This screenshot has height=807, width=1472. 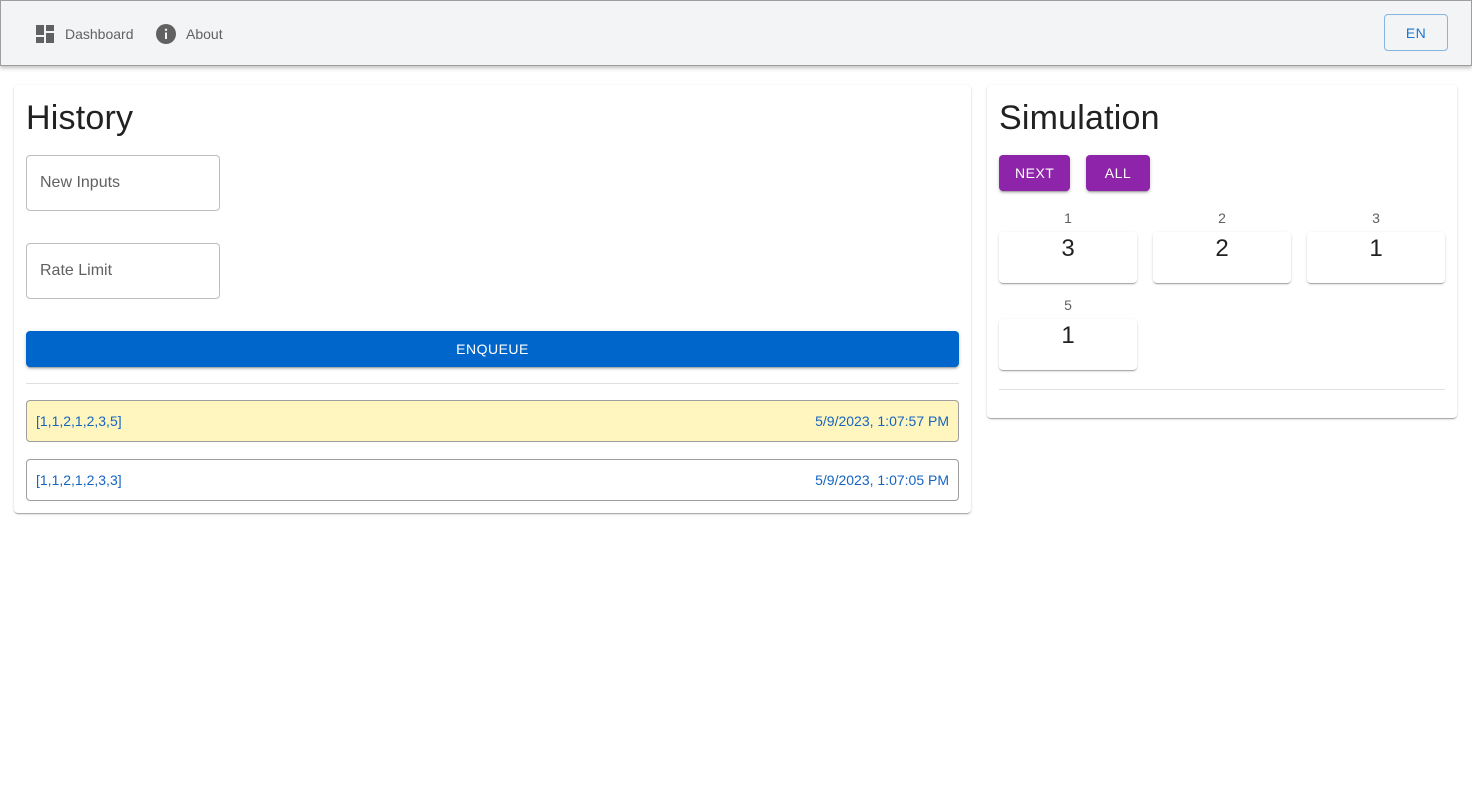 I want to click on nav-about-link: About, so click(x=189, y=34).